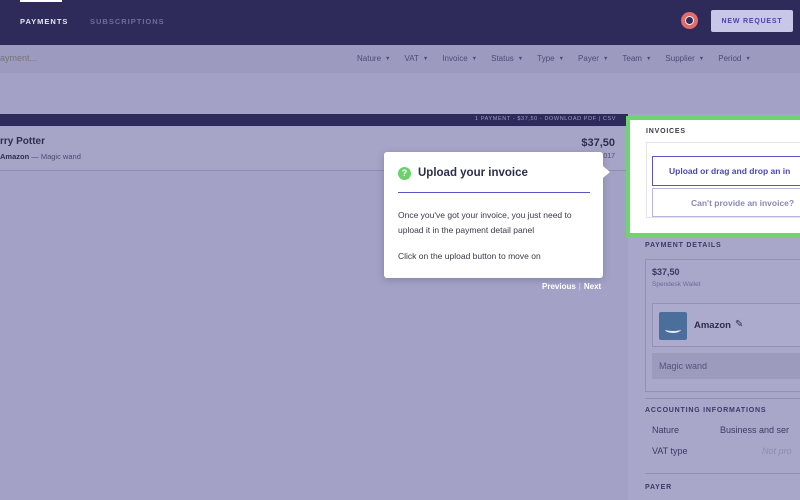  Describe the element at coordinates (60, 156) in the screenshot. I see `payment-item: Magic wand` at that location.